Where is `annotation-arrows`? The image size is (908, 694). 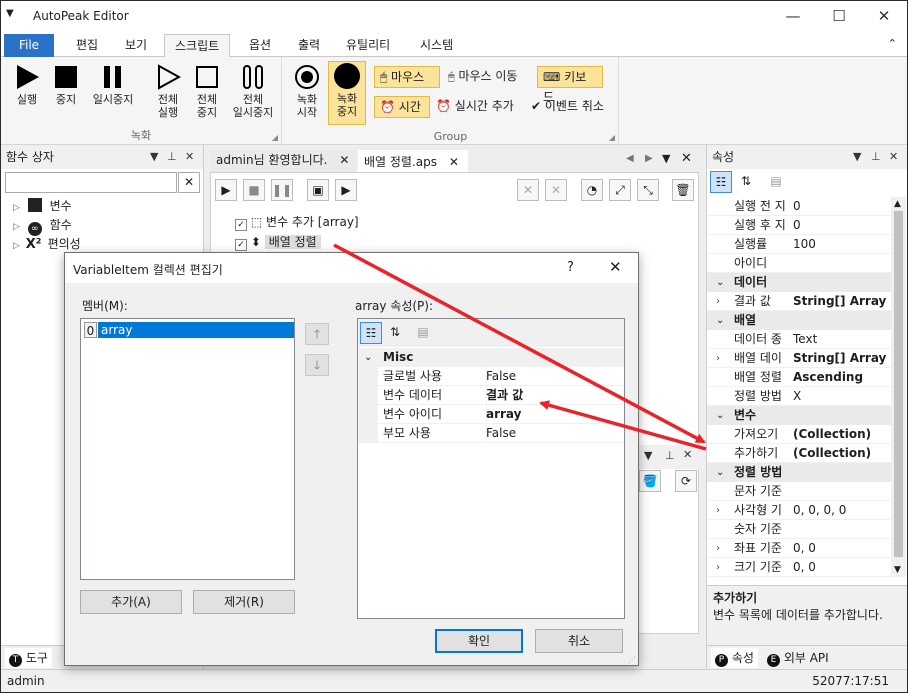
annotation-arrows is located at coordinates (520, 347).